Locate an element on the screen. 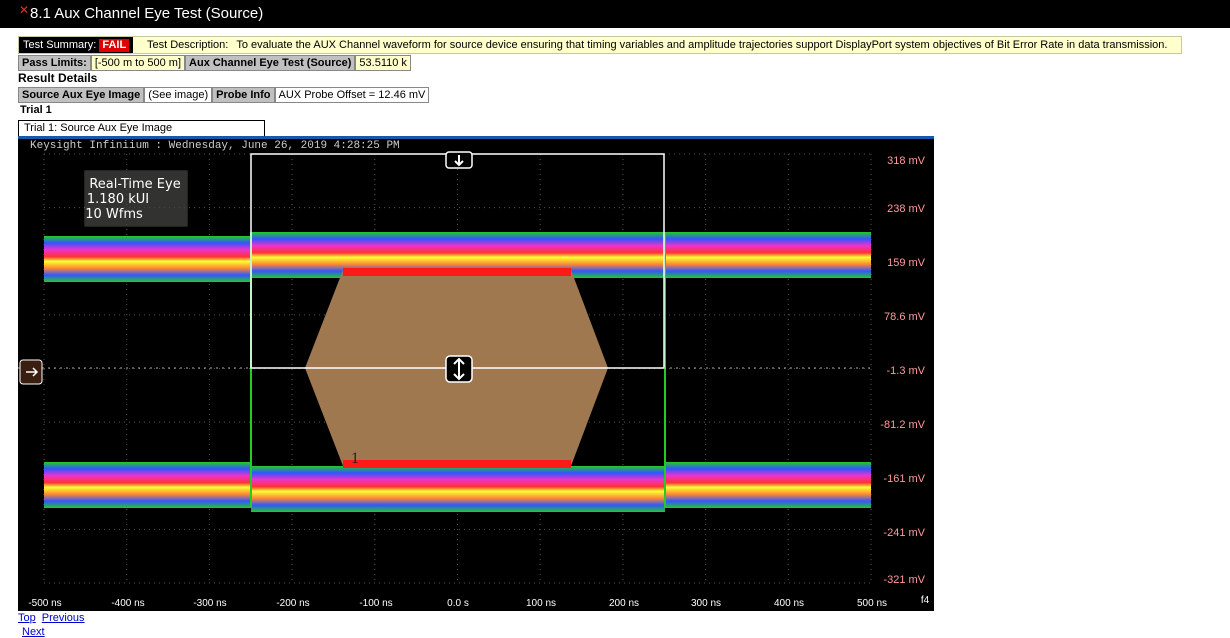 The width and height of the screenshot is (1230, 638). x-tick: 200 ns is located at coordinates (624, 603).